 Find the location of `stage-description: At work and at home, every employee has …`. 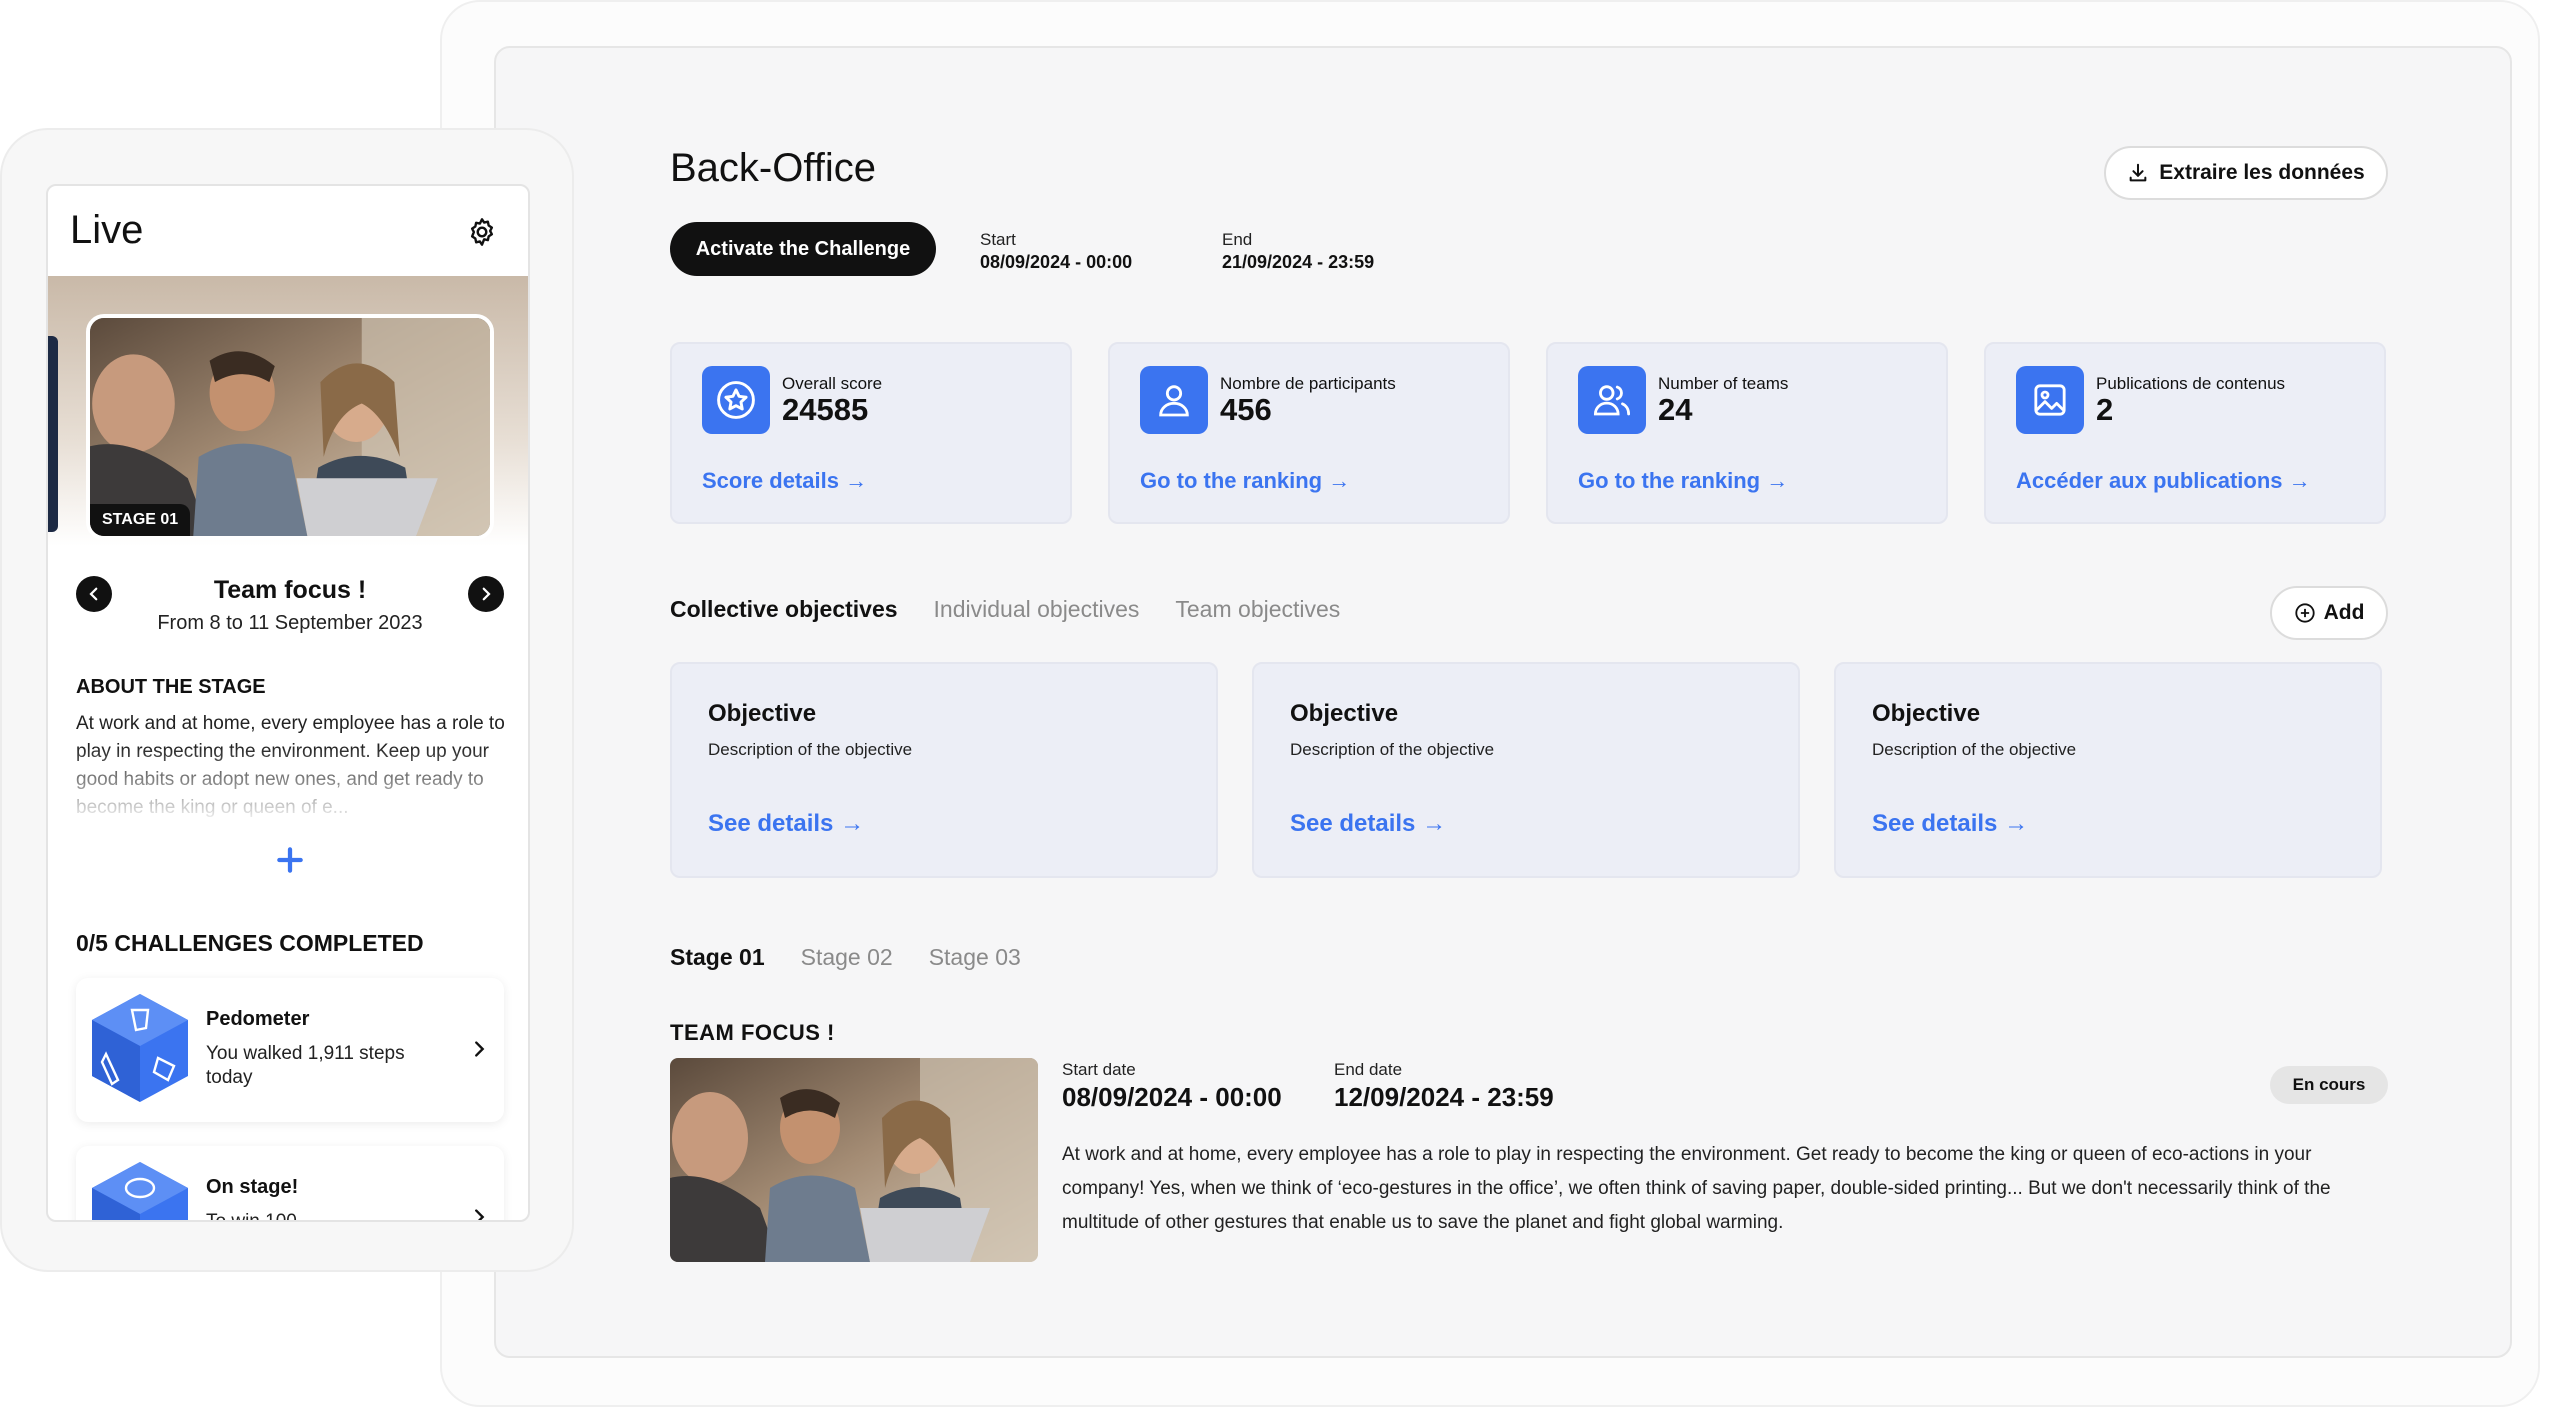

stage-description: At work and at home, every employee has … is located at coordinates (1696, 1188).